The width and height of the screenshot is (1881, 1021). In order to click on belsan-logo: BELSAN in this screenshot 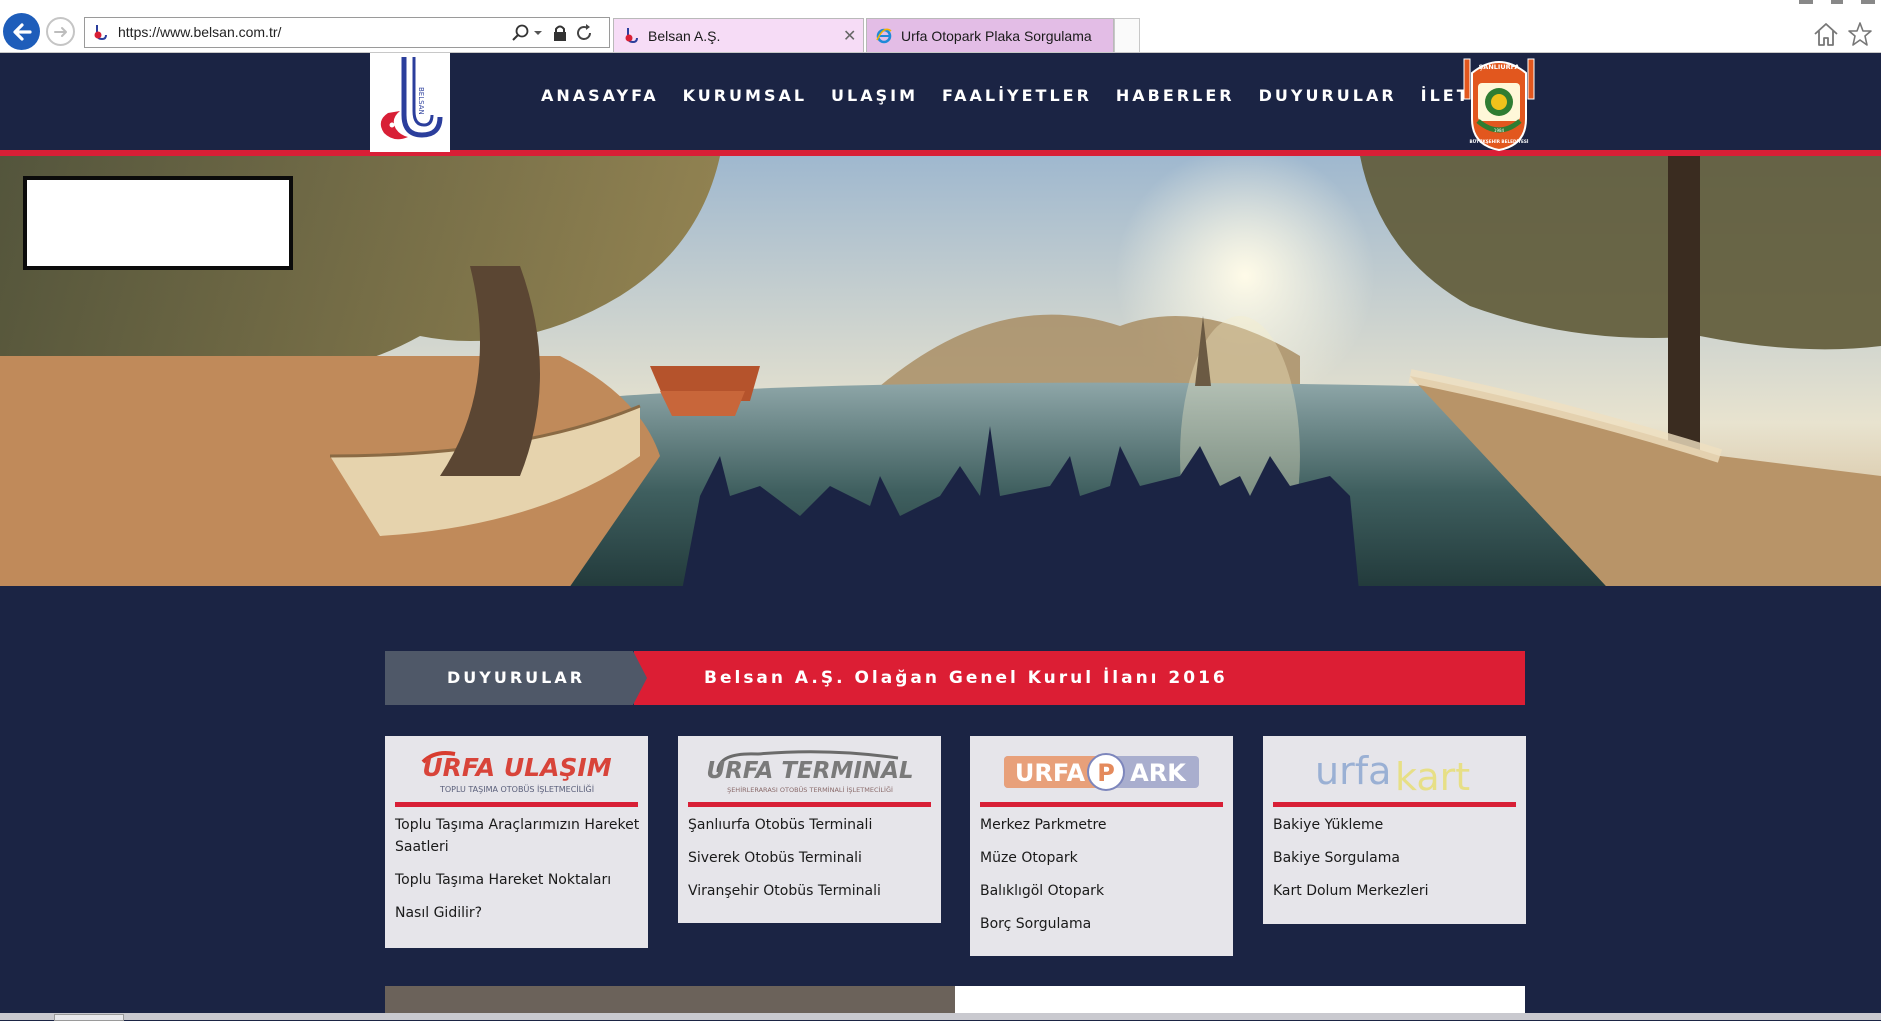, I will do `click(410, 102)`.